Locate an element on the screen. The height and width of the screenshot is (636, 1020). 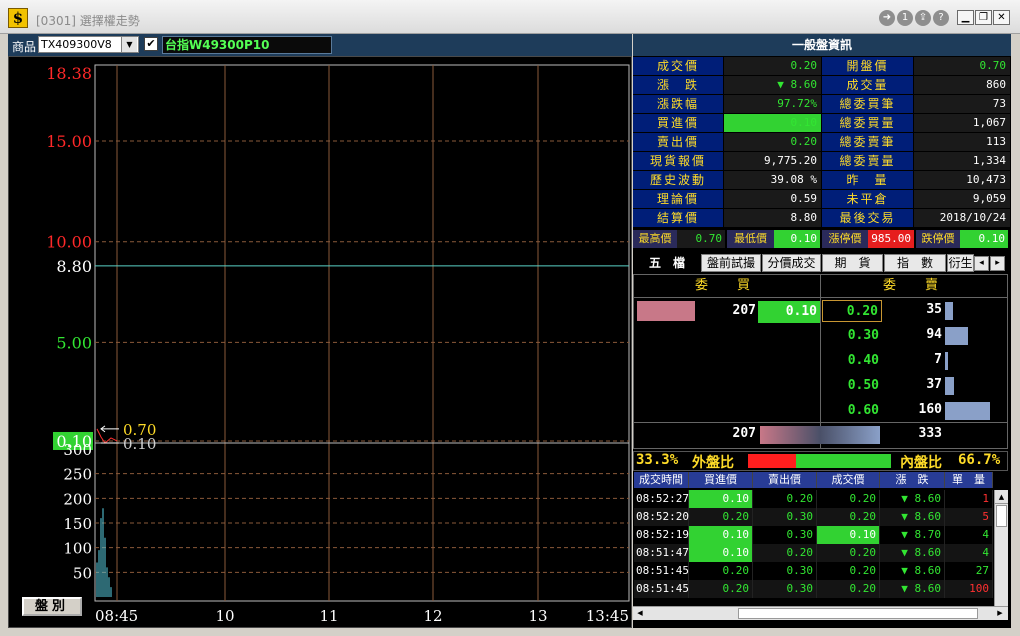
ask-price: 0.60 is located at coordinates (852, 411).